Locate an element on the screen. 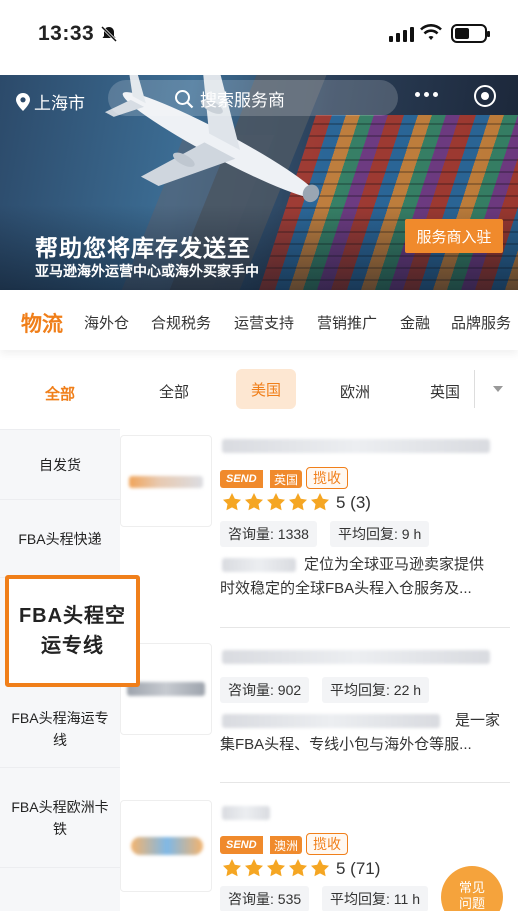 This screenshot has width=518, height=911. status-bar: 13:33 is located at coordinates (259, 37).